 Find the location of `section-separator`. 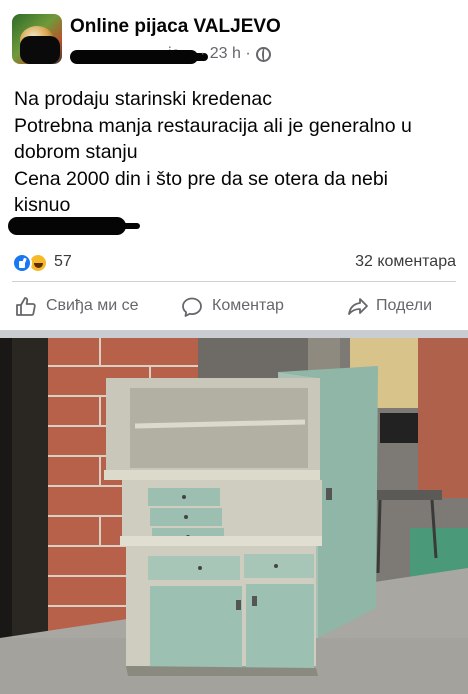

section-separator is located at coordinates (234, 334).